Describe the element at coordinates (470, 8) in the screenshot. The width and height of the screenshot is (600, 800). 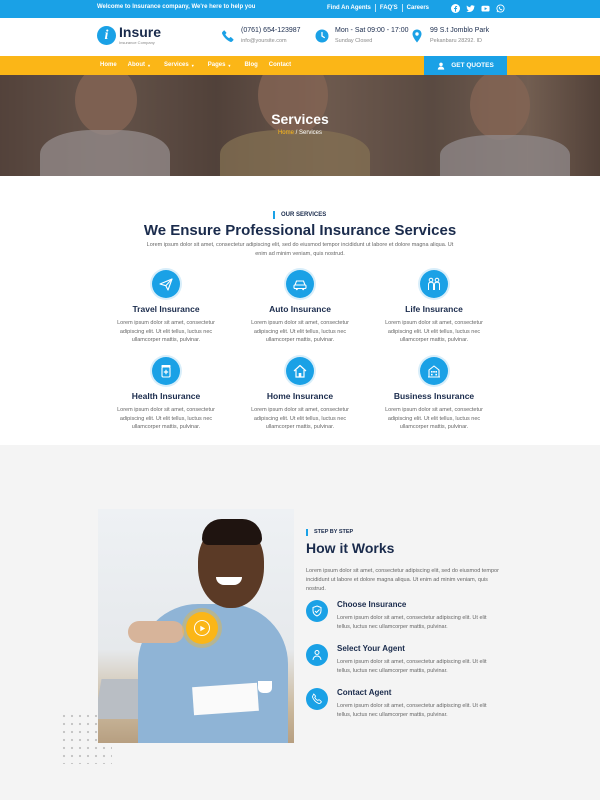
I see `twitter-icon` at that location.